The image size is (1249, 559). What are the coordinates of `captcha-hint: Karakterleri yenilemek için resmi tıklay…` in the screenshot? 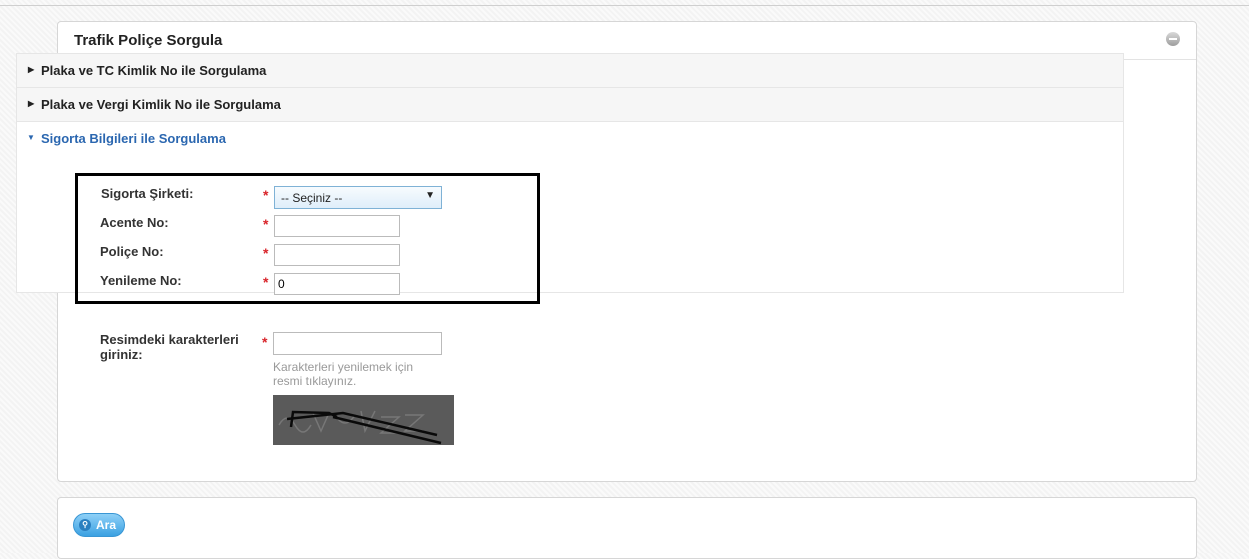 It's located at (343, 374).